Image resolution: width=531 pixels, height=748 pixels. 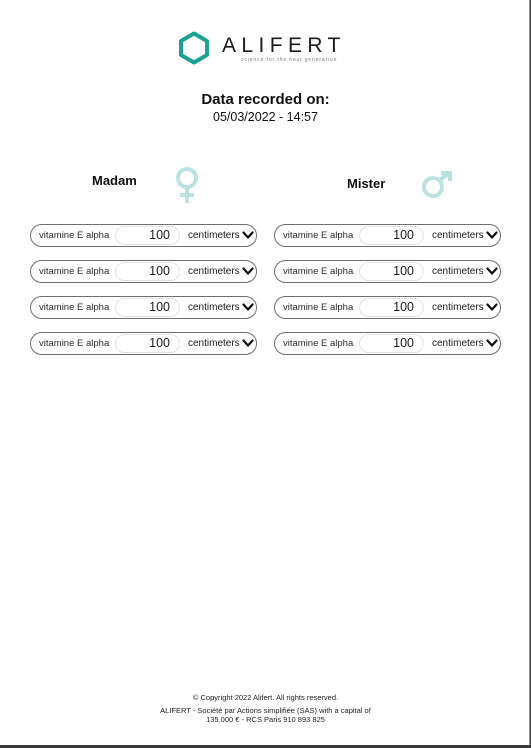 I want to click on brand-name: ALIFERT, so click(x=284, y=45).